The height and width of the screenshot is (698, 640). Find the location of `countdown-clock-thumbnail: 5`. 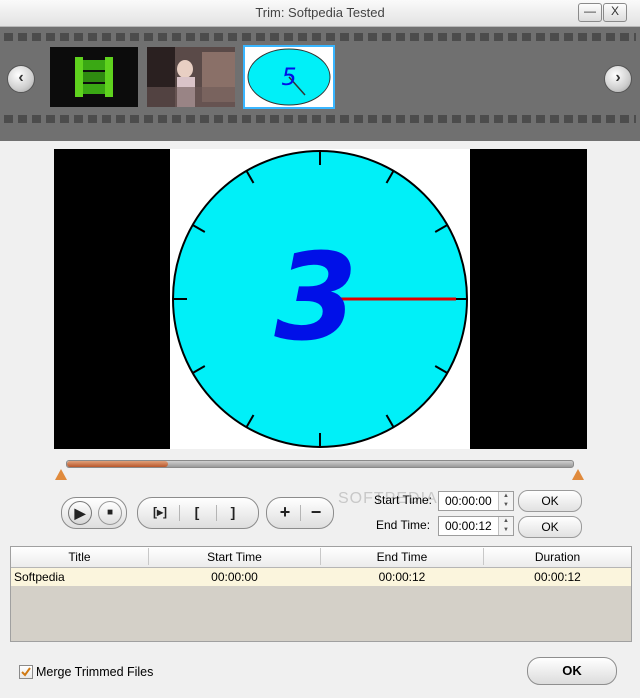

countdown-clock-thumbnail: 5 is located at coordinates (289, 77).